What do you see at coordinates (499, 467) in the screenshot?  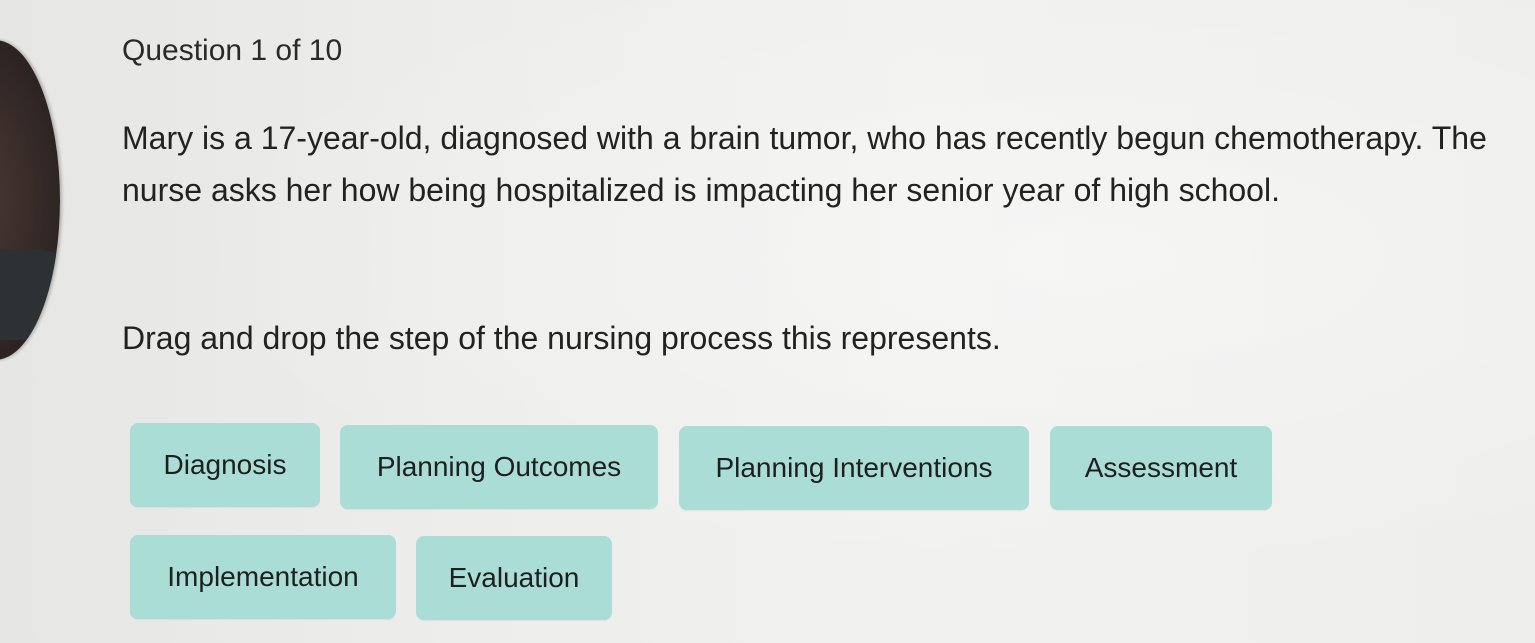 I see `option-planning-outcomes: Planning Outcomes` at bounding box center [499, 467].